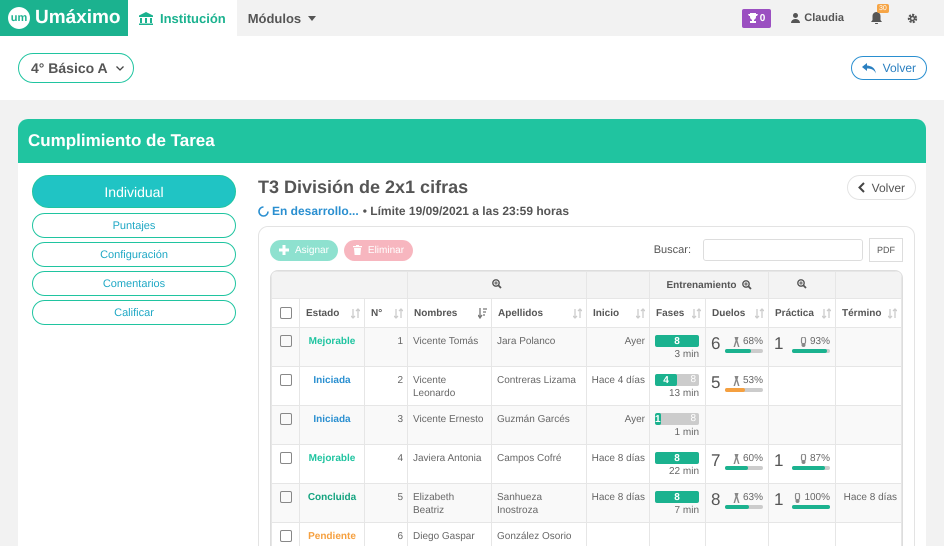 This screenshot has width=944, height=546. I want to click on group-heading: Entrenamiento, so click(701, 285).